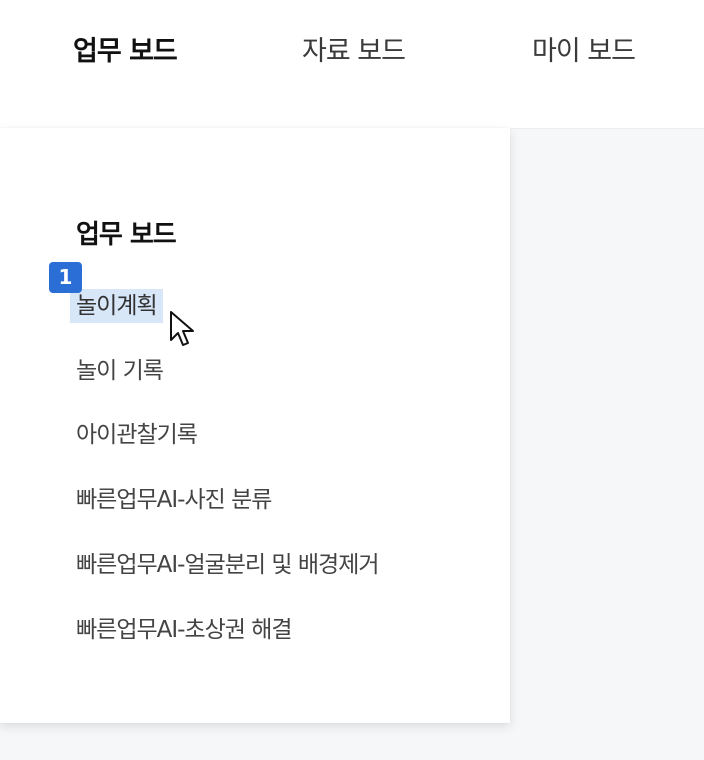 This screenshot has width=704, height=760. Describe the element at coordinates (137, 435) in the screenshot. I see `menu-item-child-observation: 아이관찰기록` at that location.